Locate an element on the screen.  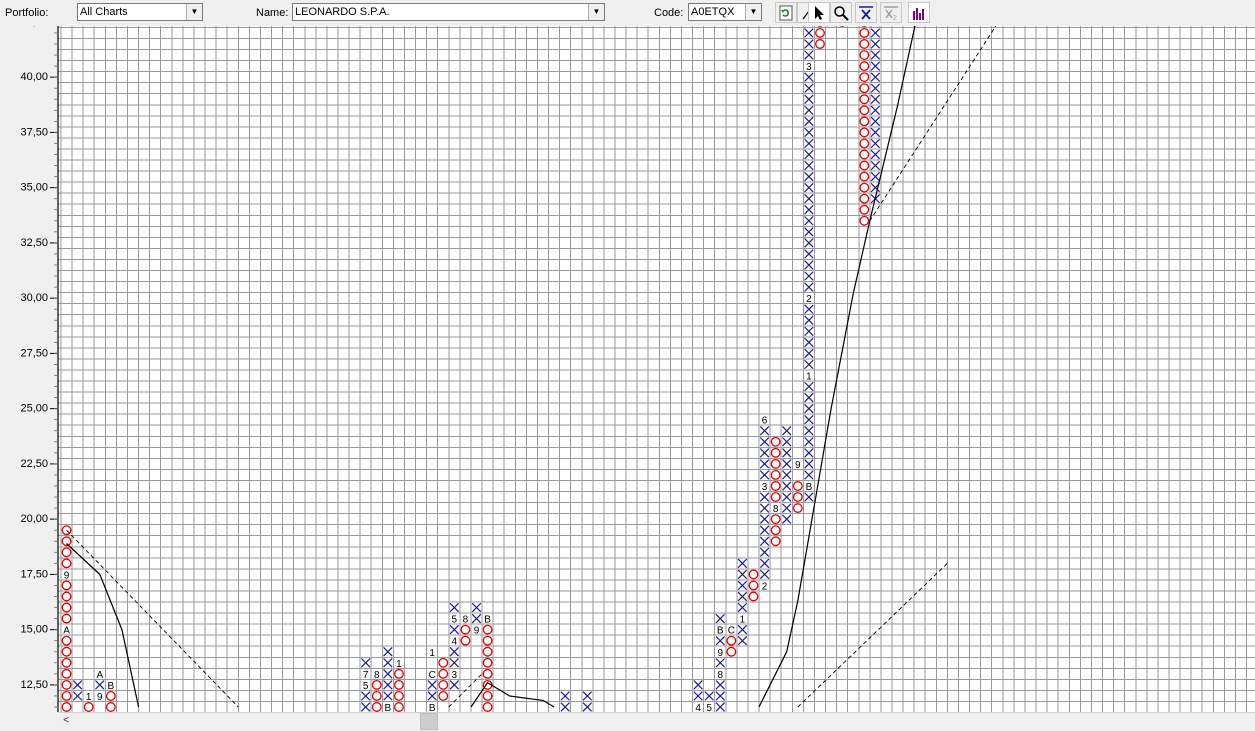
x-scale-icon is located at coordinates (866, 13).